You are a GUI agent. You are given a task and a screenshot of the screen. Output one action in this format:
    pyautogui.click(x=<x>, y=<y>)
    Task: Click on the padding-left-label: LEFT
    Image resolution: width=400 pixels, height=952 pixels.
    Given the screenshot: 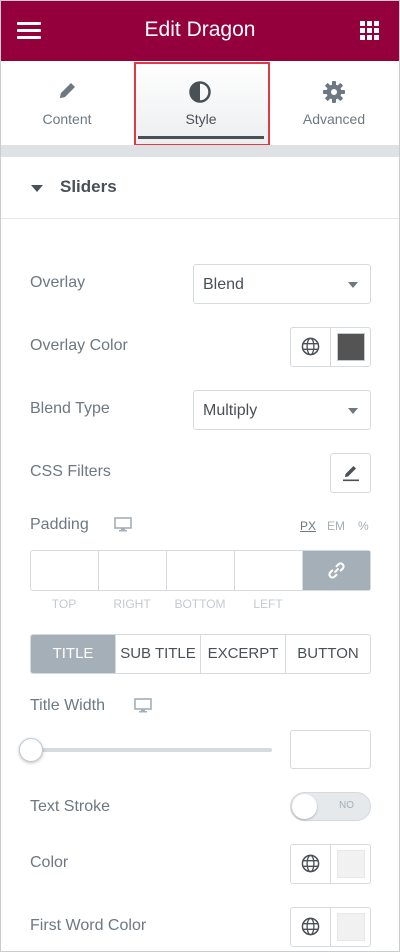 What is the action you would take?
    pyautogui.click(x=268, y=604)
    